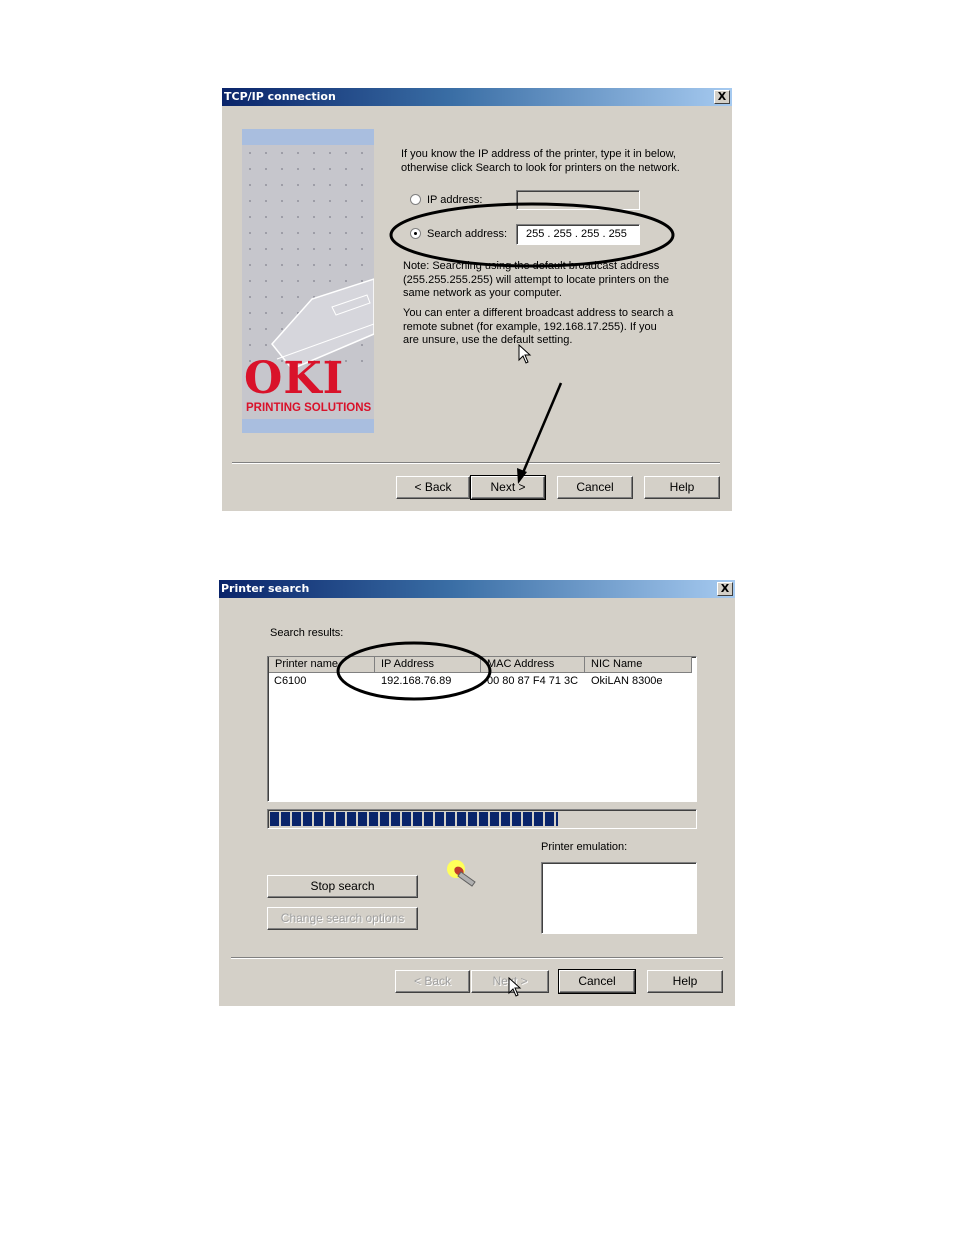 The image size is (954, 1235). I want to click on progress-fill, so click(414, 819).